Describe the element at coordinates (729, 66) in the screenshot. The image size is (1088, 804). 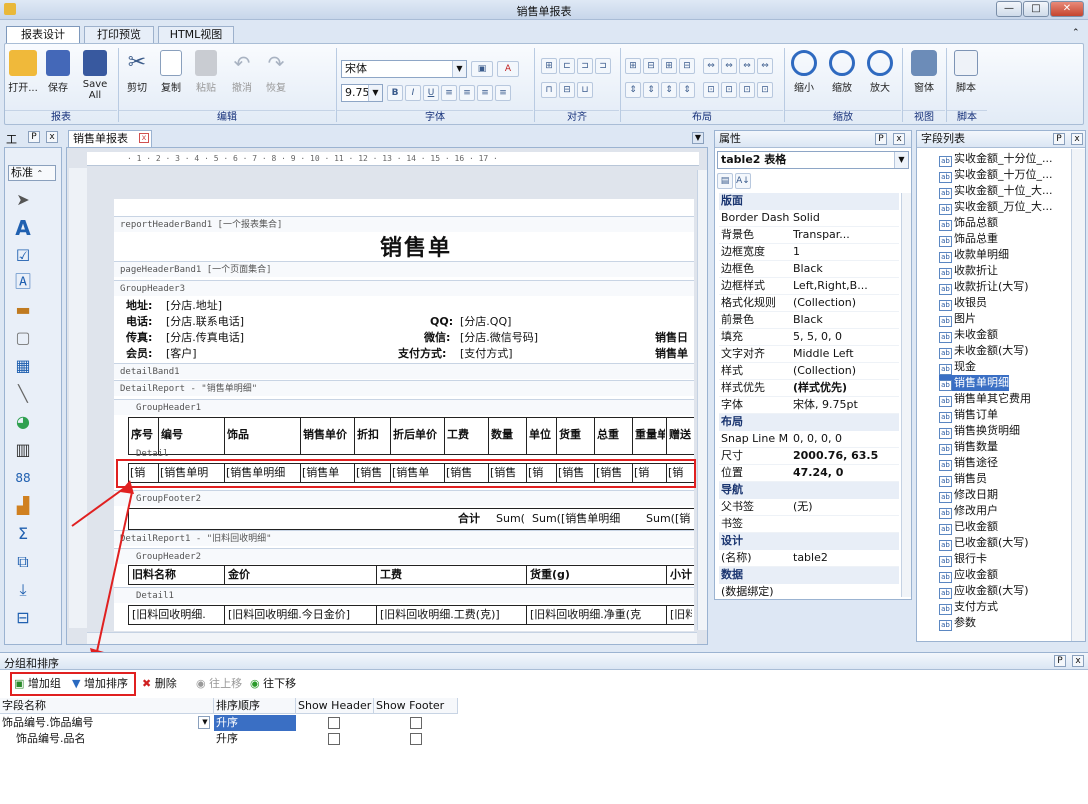
I see `layout-btn-6: ⇔` at that location.